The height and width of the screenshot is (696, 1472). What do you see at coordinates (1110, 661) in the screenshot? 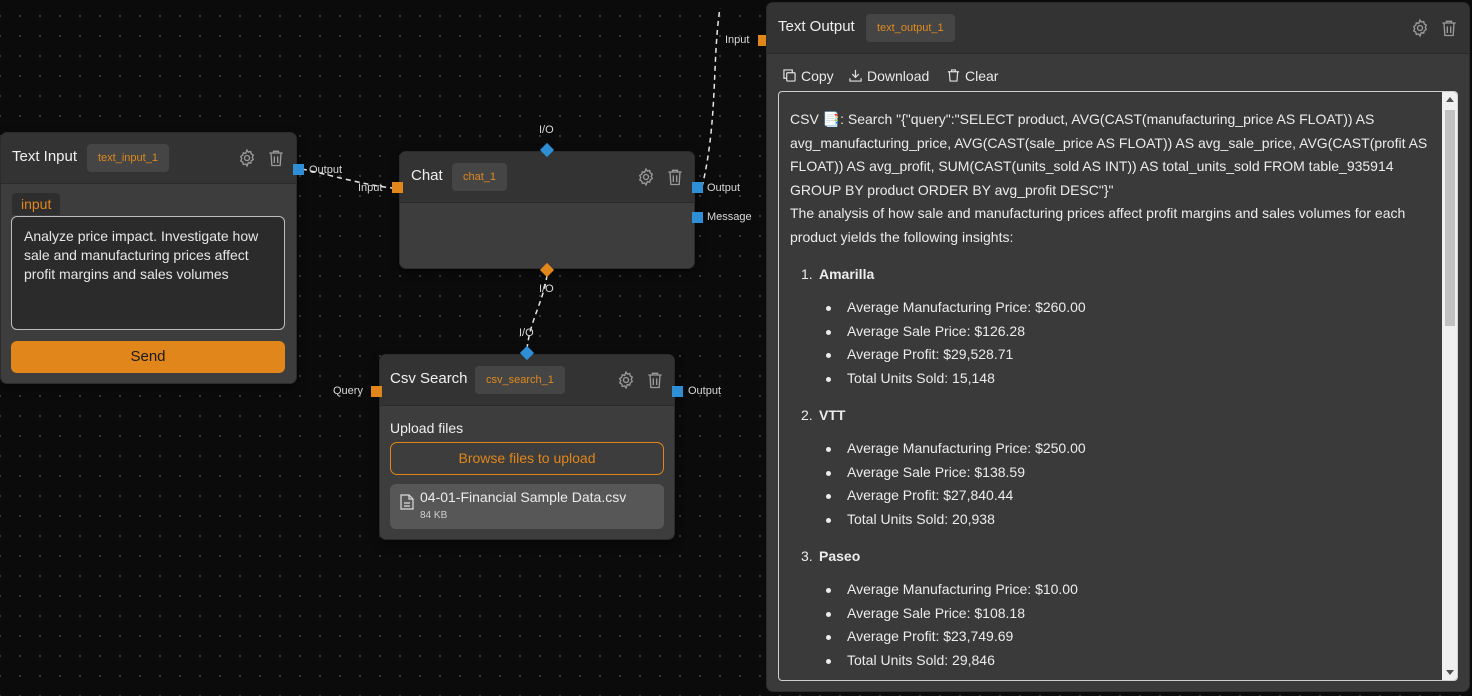
I see `metric-item: Total Units Sold: 29,846` at bounding box center [1110, 661].